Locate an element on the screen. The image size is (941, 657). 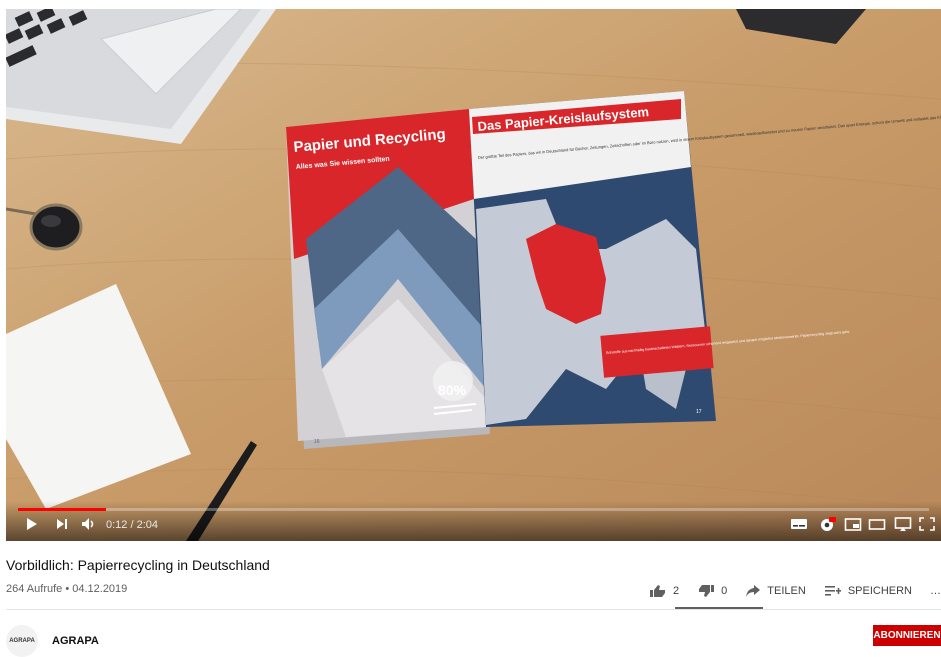
channel-name: AGRAPA is located at coordinates (75, 641).